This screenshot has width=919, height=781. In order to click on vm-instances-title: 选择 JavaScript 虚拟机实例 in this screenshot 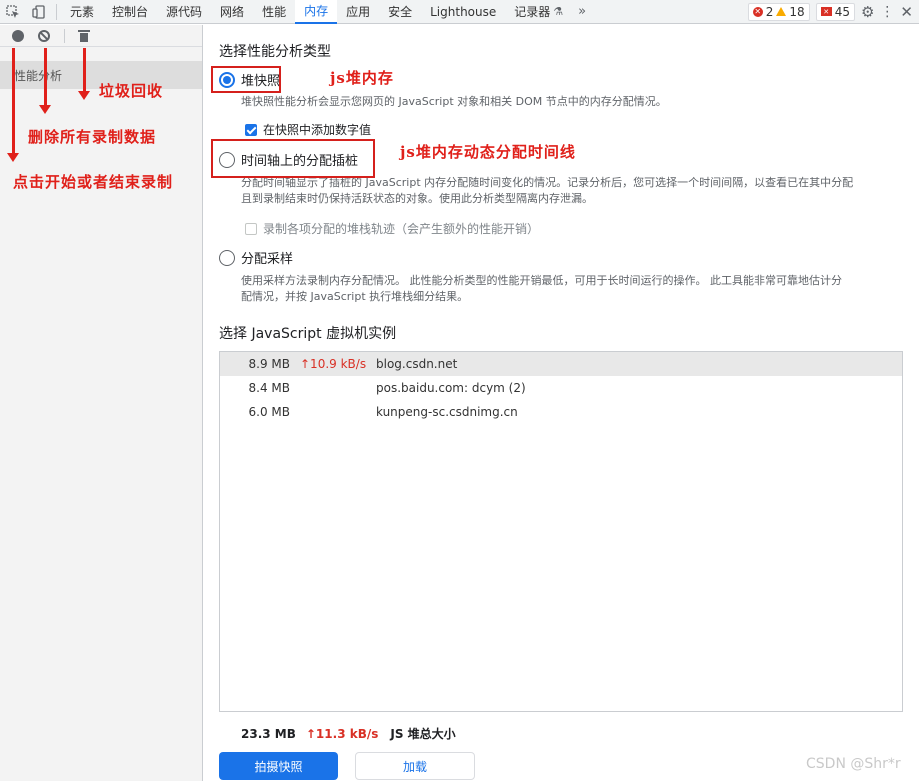, I will do `click(308, 334)`.